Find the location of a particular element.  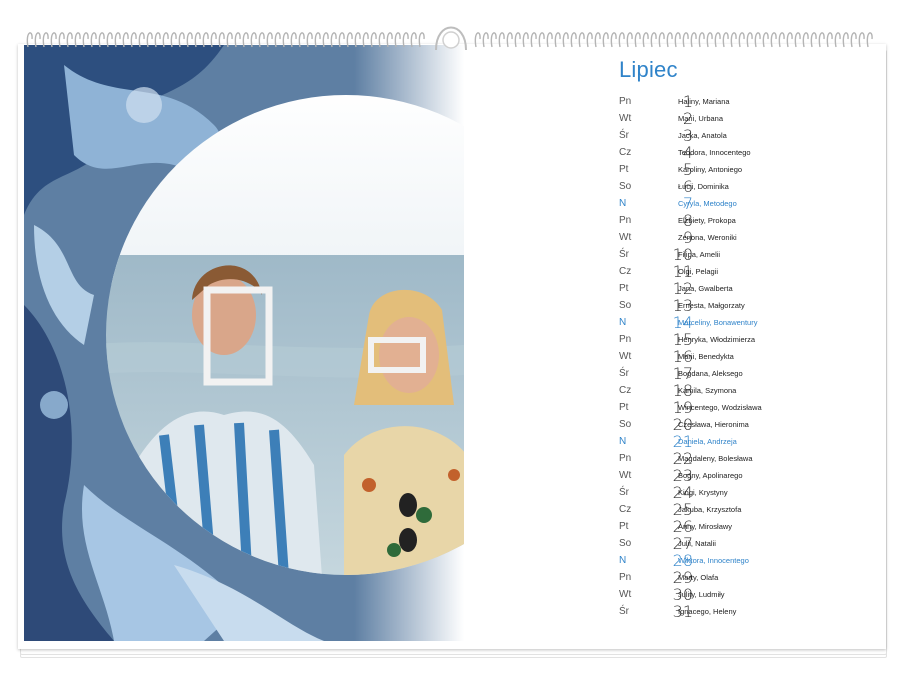

day-row: N 14 Marceliny, Bonawentury is located at coordinates (749, 322).